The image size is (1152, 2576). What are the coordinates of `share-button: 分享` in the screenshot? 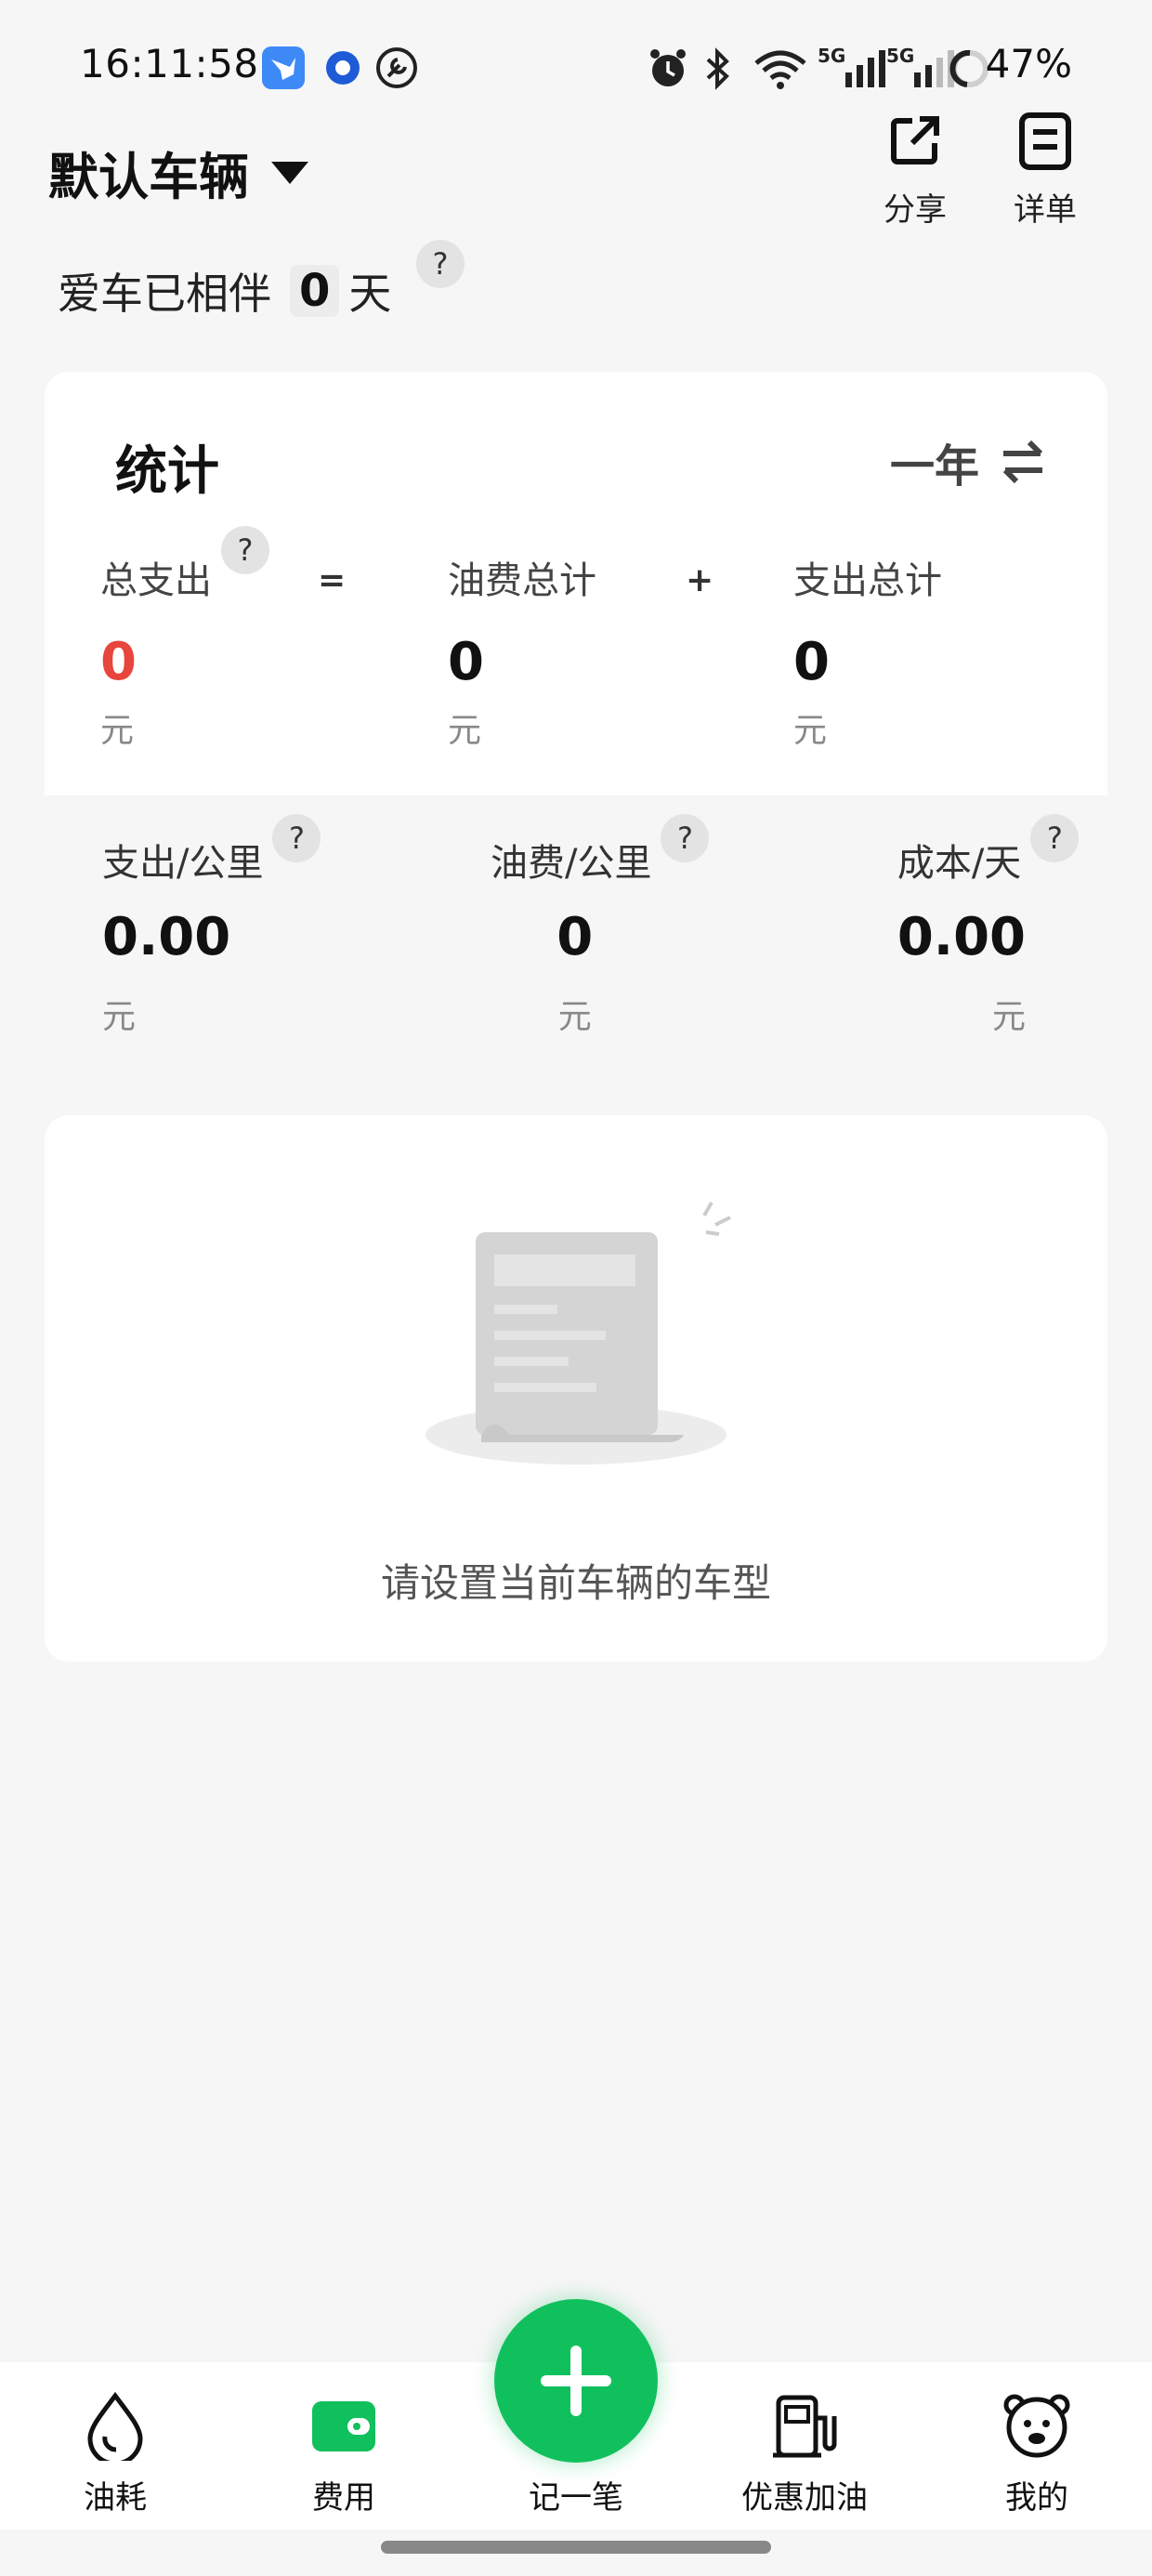 It's located at (915, 170).